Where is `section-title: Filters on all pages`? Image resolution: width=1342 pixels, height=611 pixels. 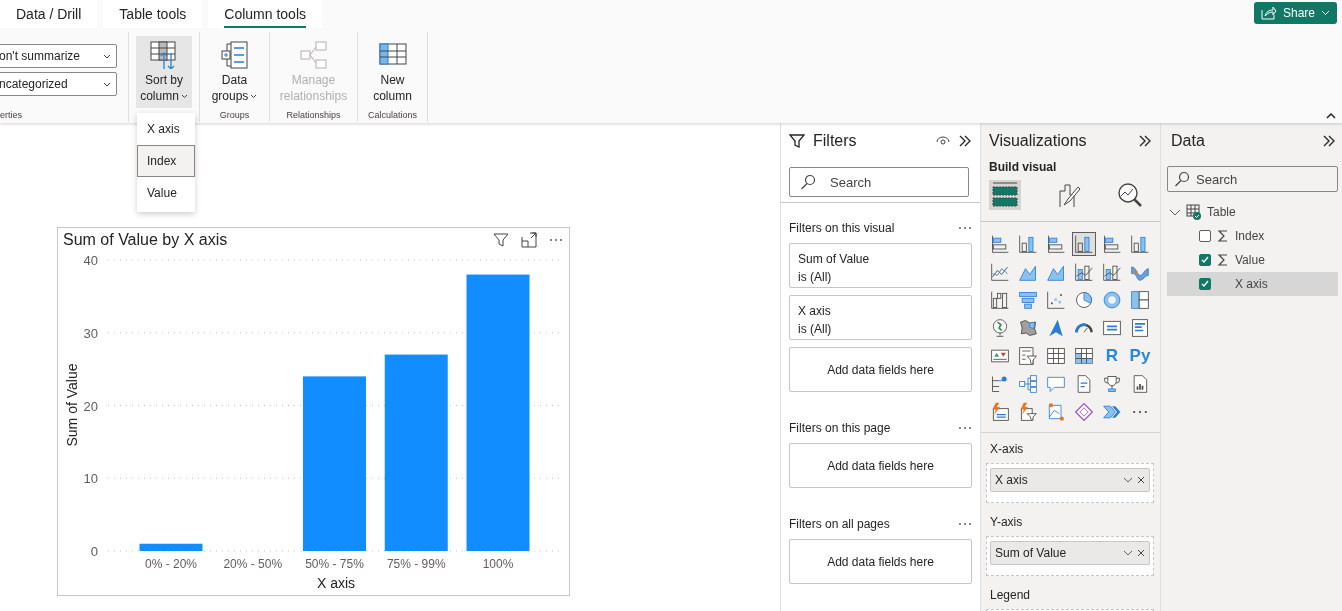
section-title: Filters on all pages is located at coordinates (839, 524).